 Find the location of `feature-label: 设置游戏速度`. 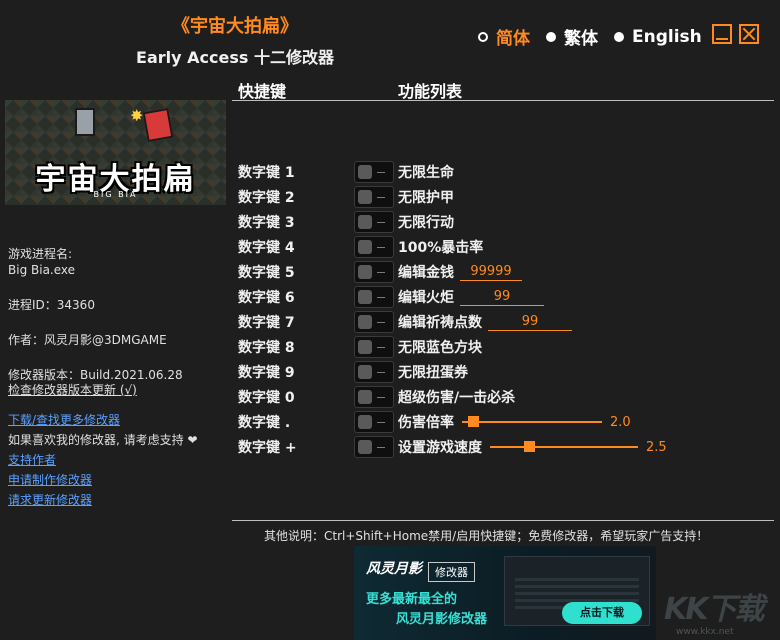

feature-label: 设置游戏速度 is located at coordinates (440, 448).